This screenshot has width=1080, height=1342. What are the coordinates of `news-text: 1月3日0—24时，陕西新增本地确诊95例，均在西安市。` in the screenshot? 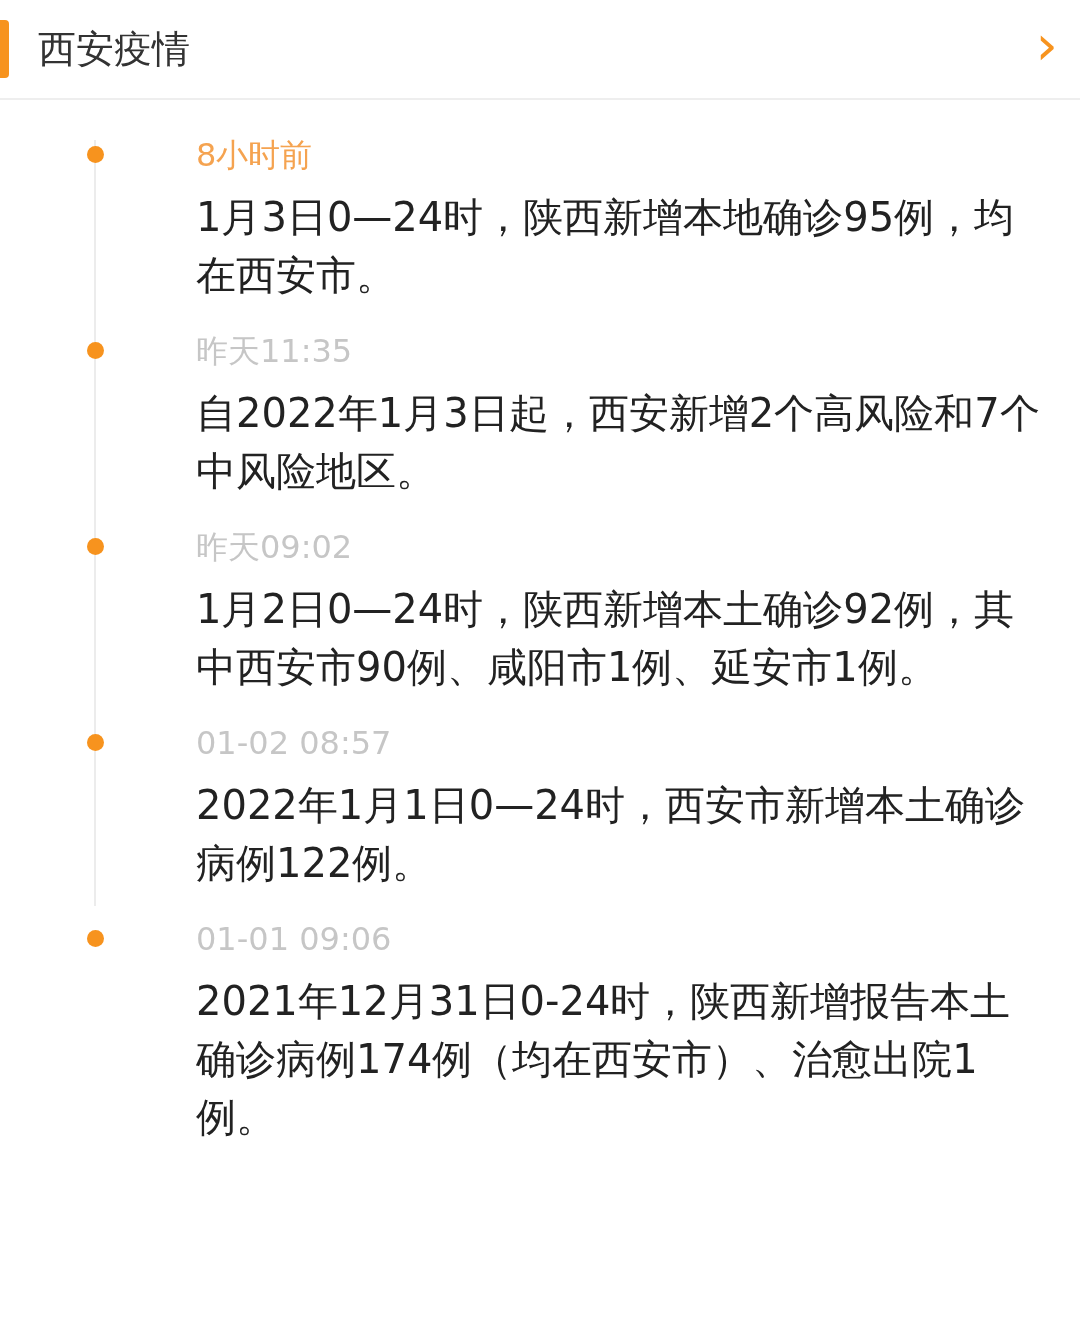 It's located at (621, 246).